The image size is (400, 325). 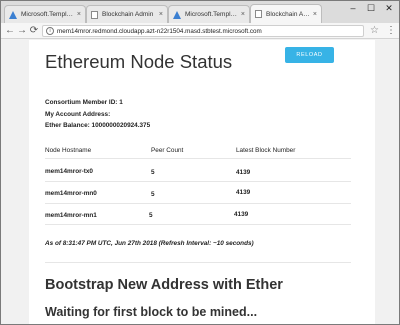 What do you see at coordinates (139, 61) in the screenshot?
I see `page-title: Ethereum Node Status` at bounding box center [139, 61].